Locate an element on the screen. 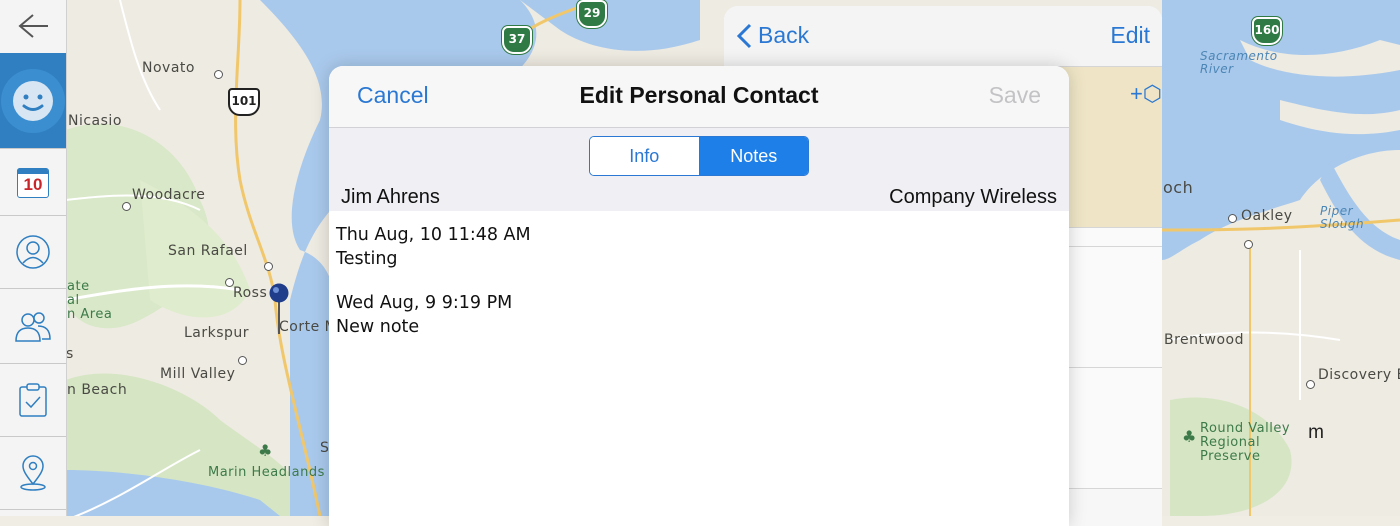 The image size is (1400, 526). modal-title: Edit Personal Contact is located at coordinates (699, 95).